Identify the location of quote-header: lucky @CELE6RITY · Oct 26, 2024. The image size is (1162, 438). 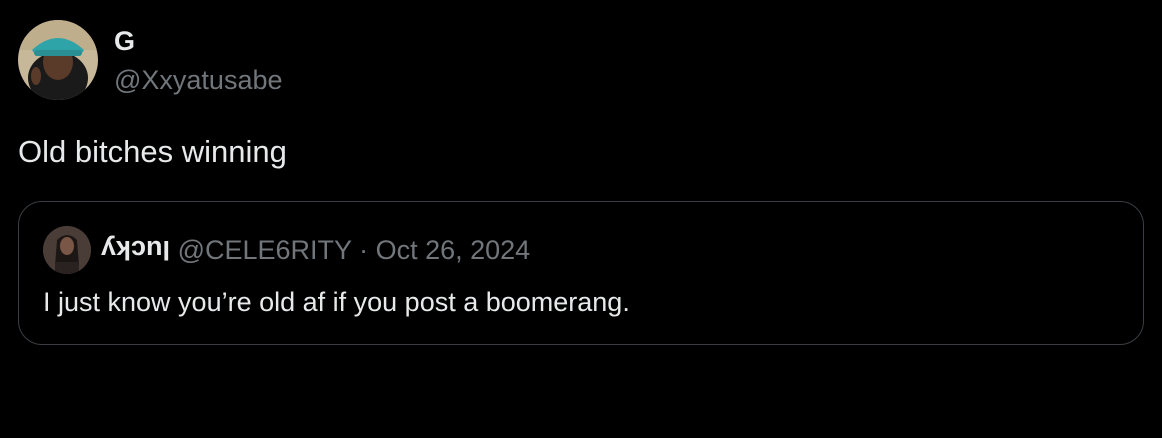
(315, 250).